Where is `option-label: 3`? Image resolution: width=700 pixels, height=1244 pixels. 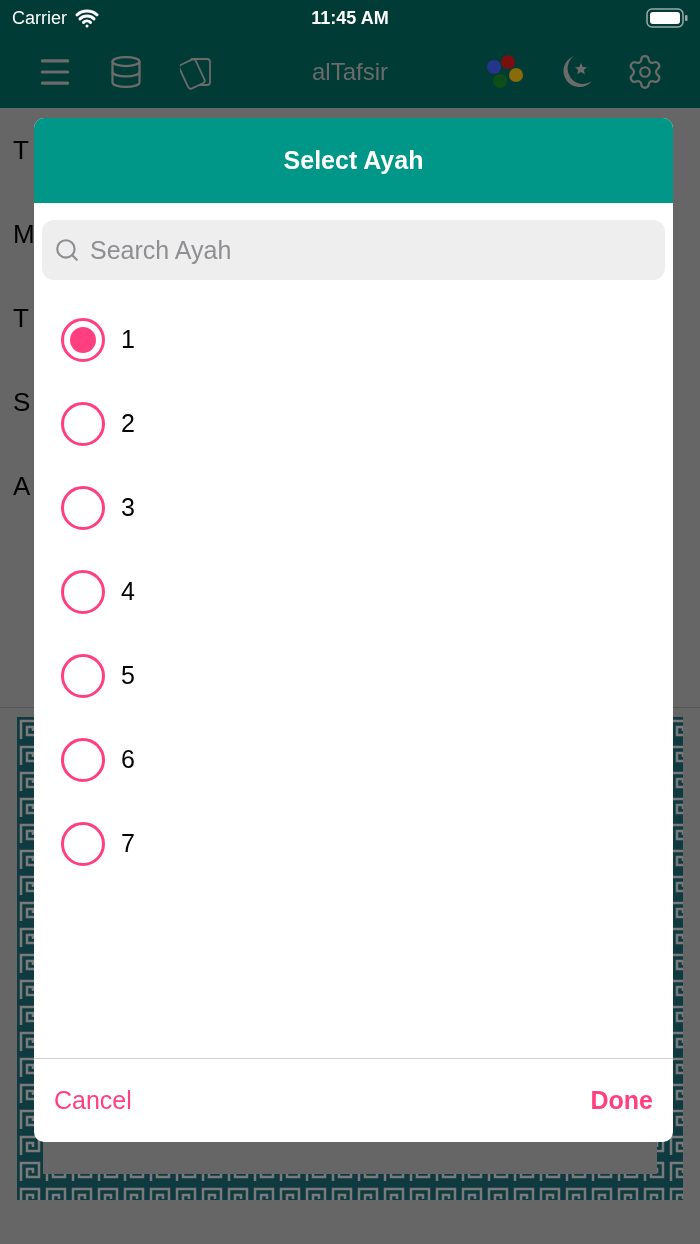 option-label: 3 is located at coordinates (128, 508).